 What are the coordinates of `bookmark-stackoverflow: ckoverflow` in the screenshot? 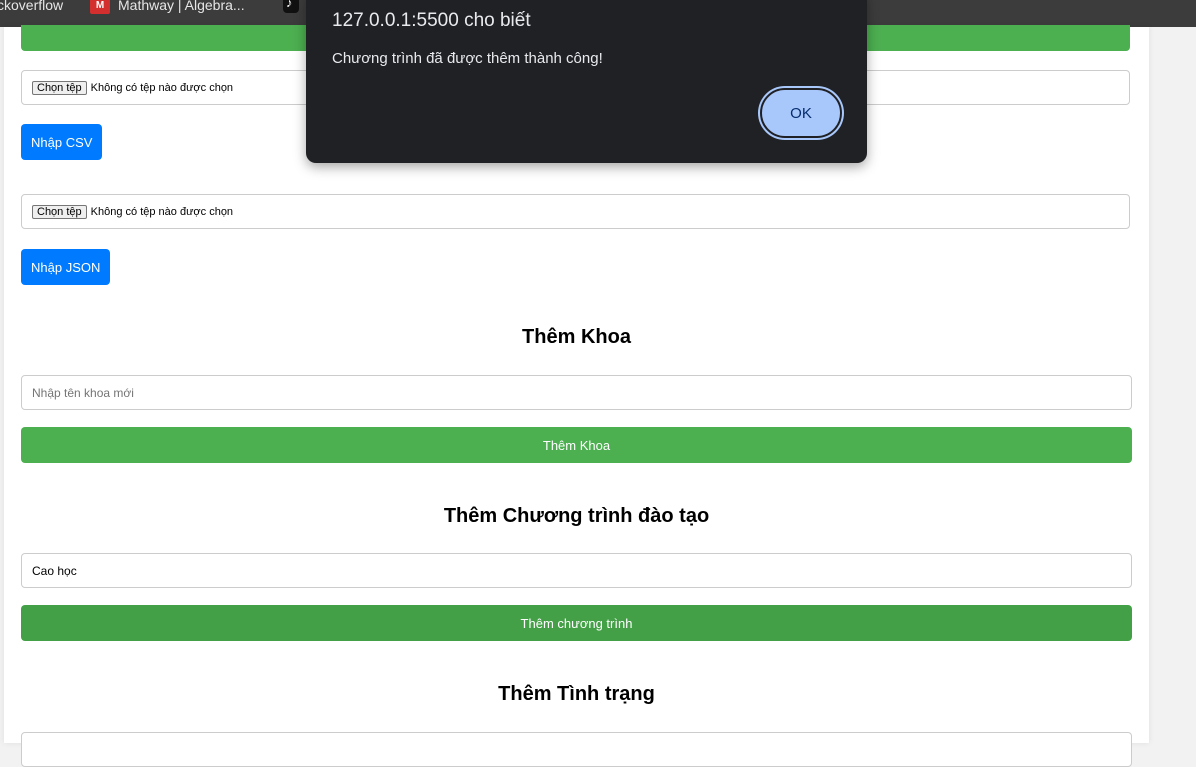 It's located at (31, 7).